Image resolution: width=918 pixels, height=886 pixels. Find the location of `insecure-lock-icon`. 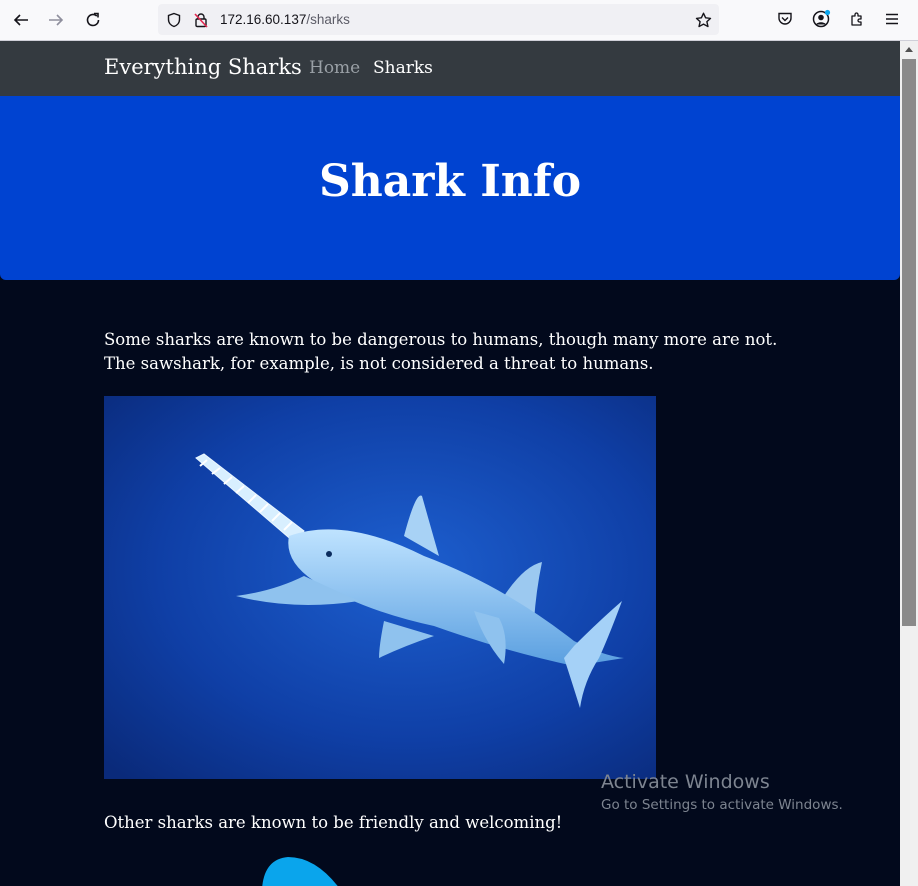

insecure-lock-icon is located at coordinates (201, 20).